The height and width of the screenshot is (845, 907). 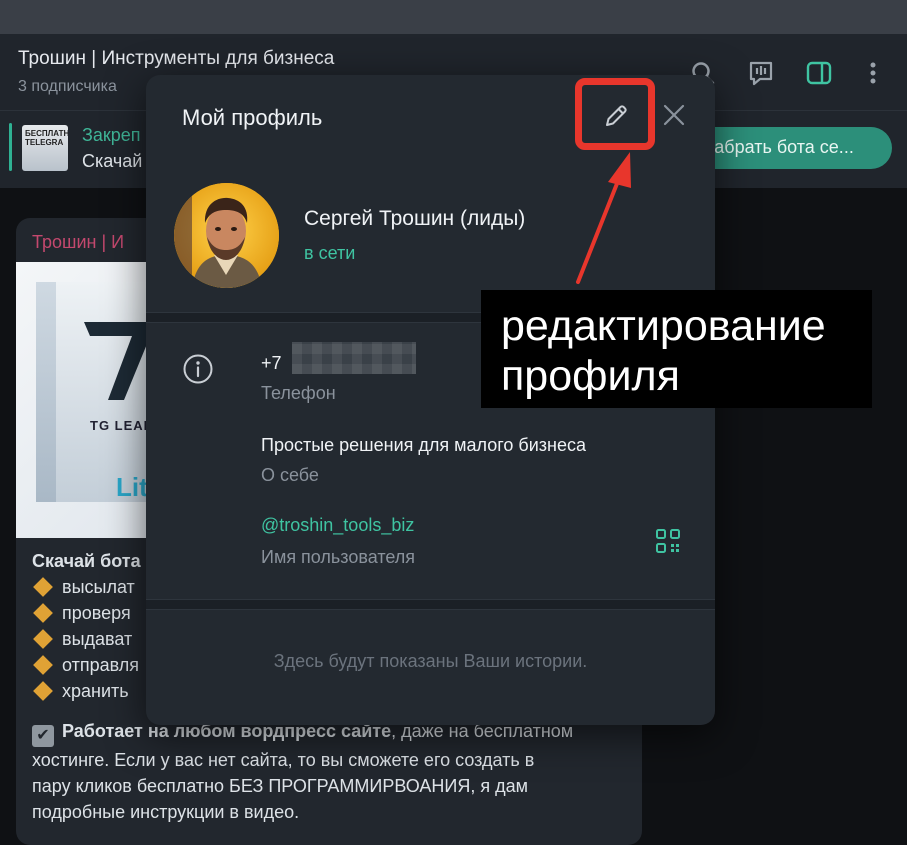 I want to click on image-badge-text: Lit, so click(x=132, y=487).